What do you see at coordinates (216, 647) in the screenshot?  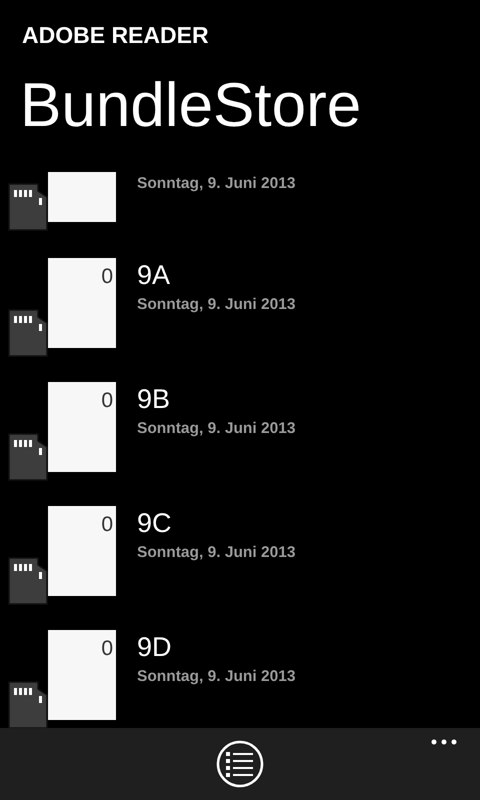 I see `file-title: 9D` at bounding box center [216, 647].